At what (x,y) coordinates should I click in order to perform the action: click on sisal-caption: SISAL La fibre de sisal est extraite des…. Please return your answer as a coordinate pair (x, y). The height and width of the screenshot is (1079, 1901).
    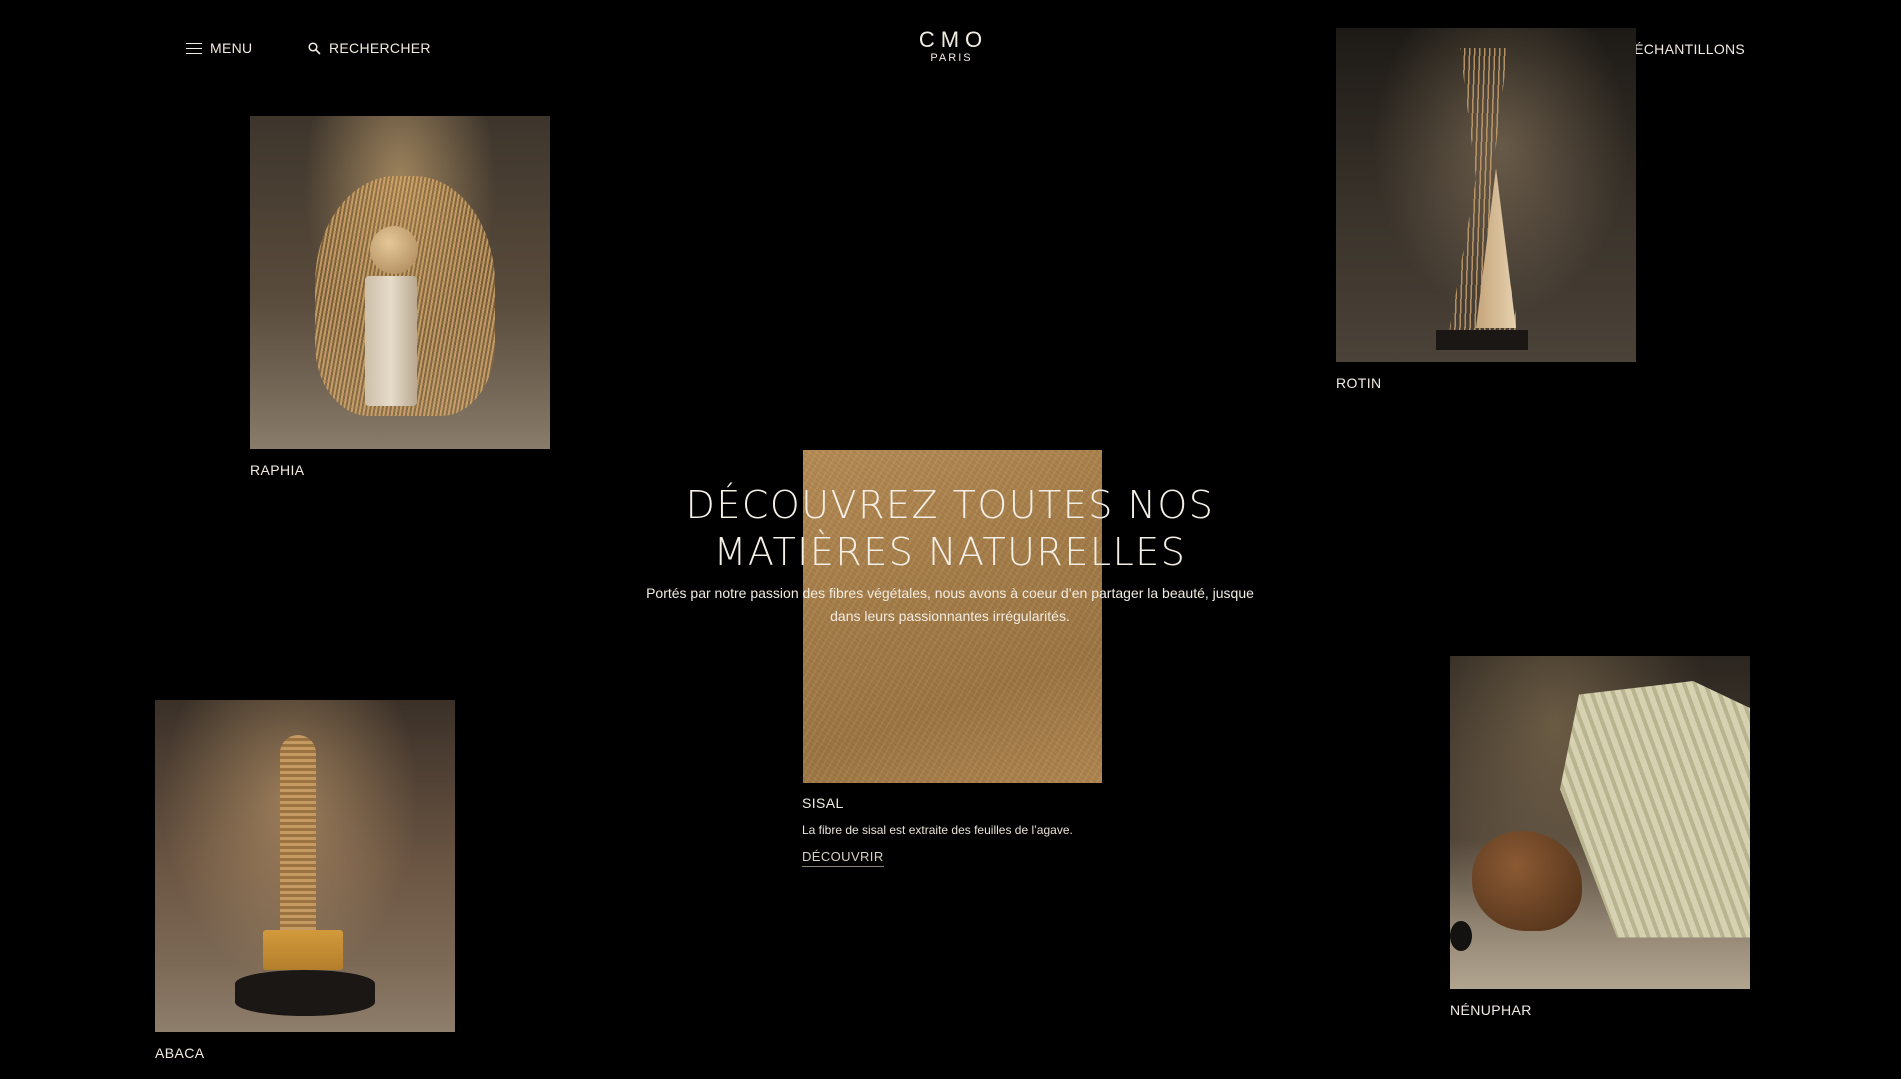
    Looking at the image, I should click on (962, 831).